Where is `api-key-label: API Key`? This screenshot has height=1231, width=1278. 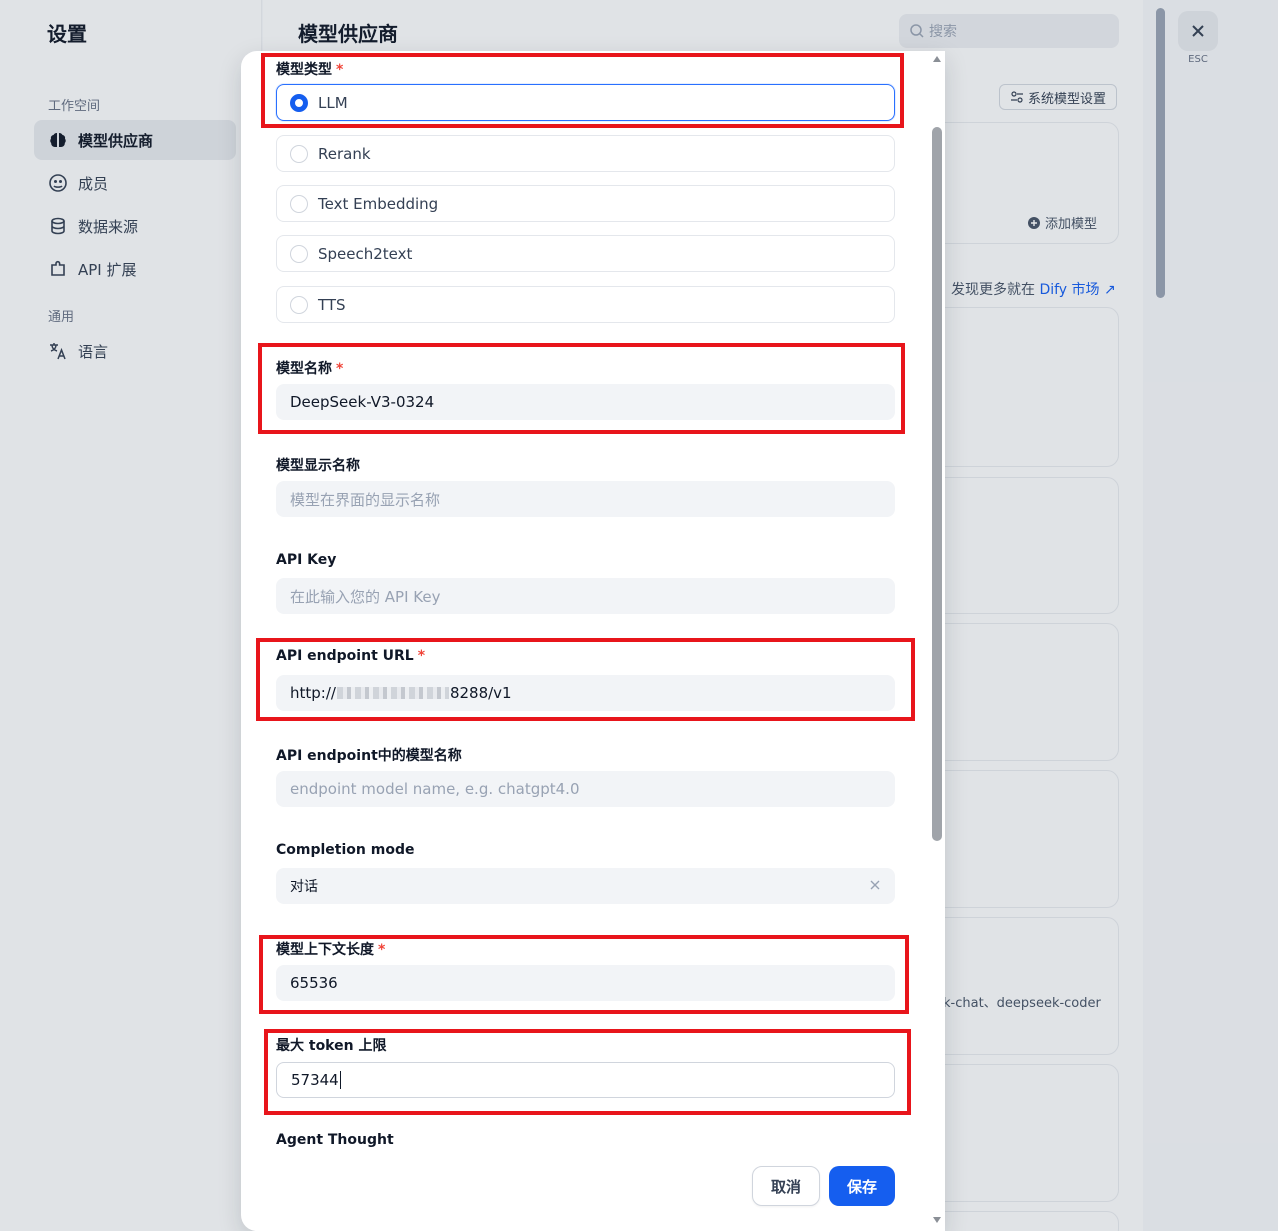
api-key-label: API Key is located at coordinates (306, 560).